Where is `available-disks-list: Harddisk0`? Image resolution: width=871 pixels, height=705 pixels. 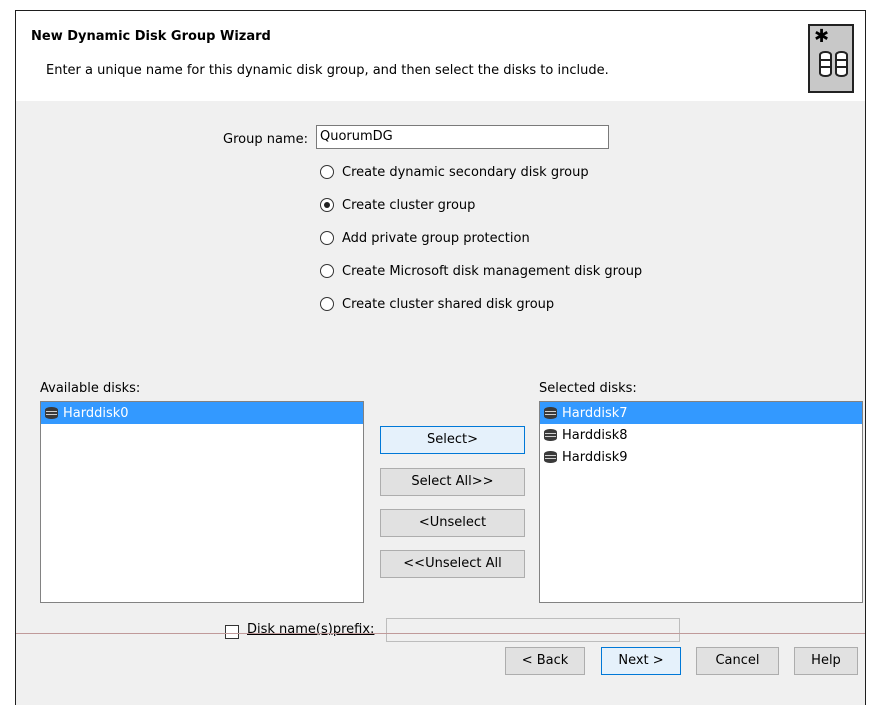 available-disks-list: Harddisk0 is located at coordinates (202, 502).